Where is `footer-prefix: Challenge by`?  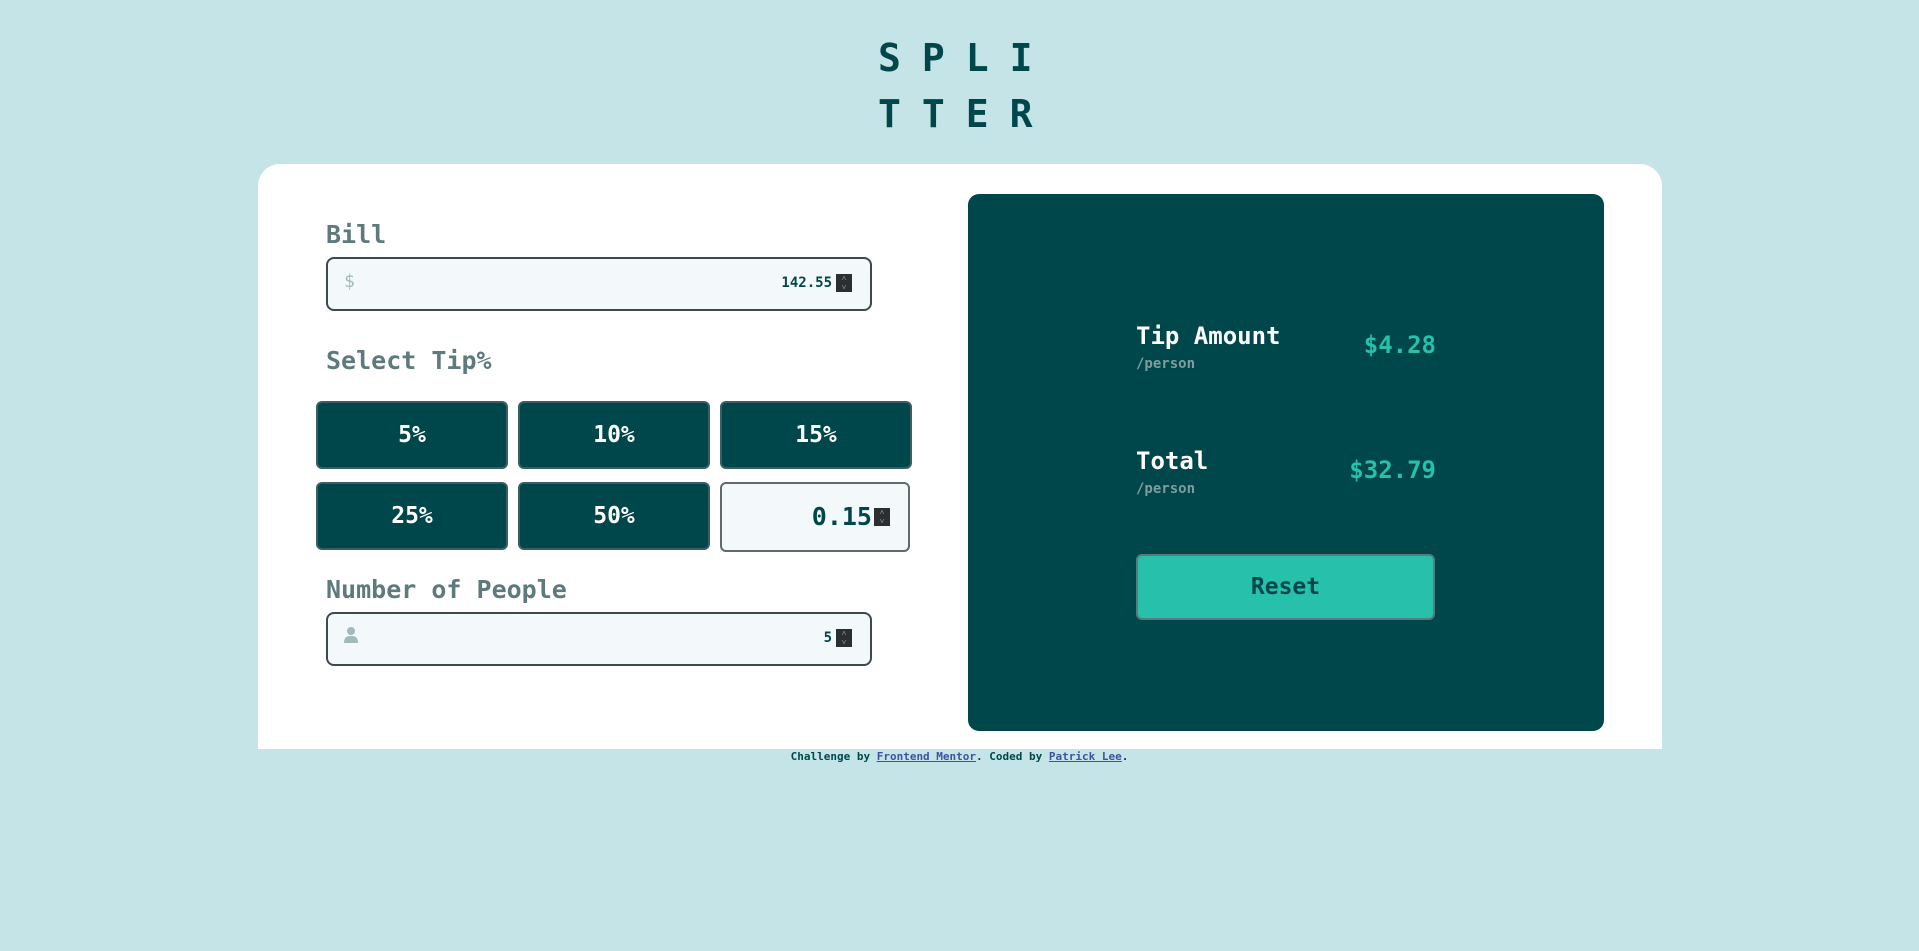 footer-prefix: Challenge by is located at coordinates (833, 756).